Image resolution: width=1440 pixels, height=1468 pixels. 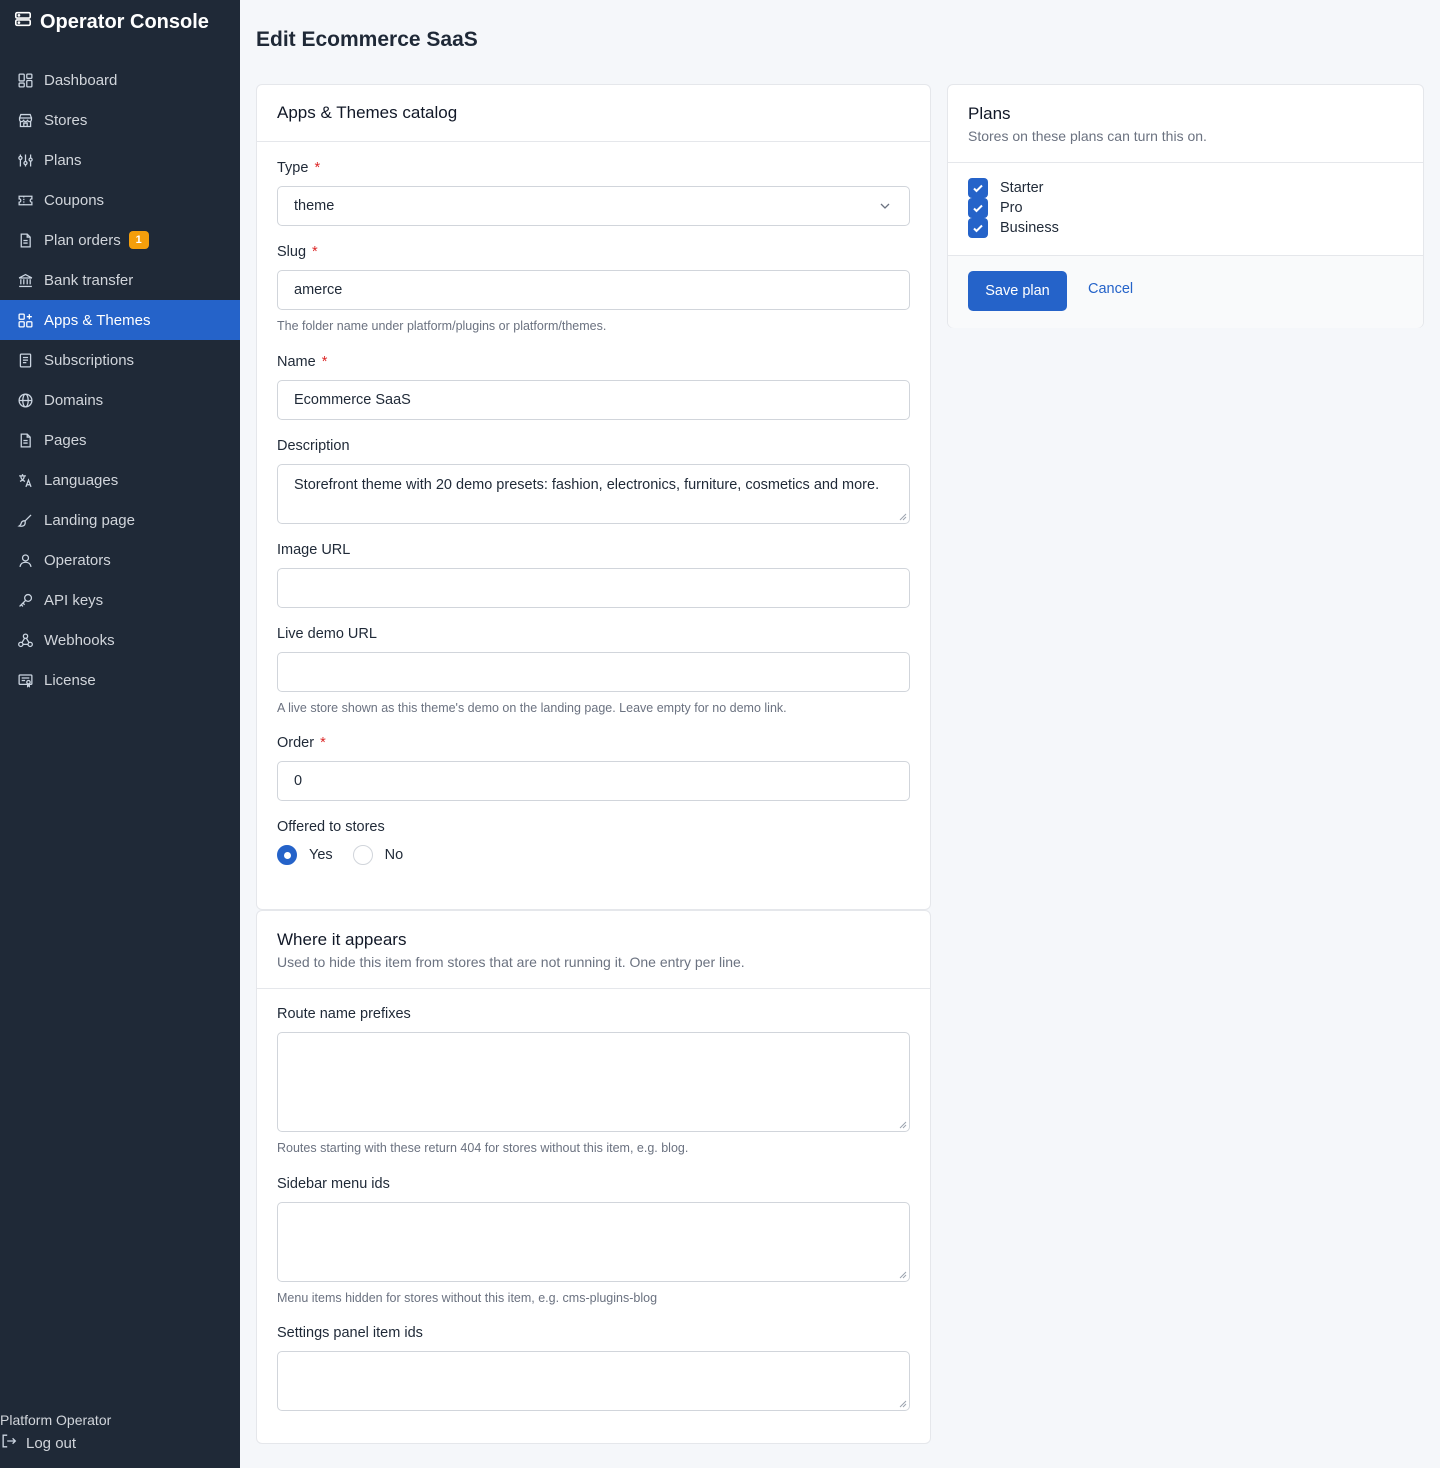 I want to click on settings-ids-textarea, so click(x=593, y=1381).